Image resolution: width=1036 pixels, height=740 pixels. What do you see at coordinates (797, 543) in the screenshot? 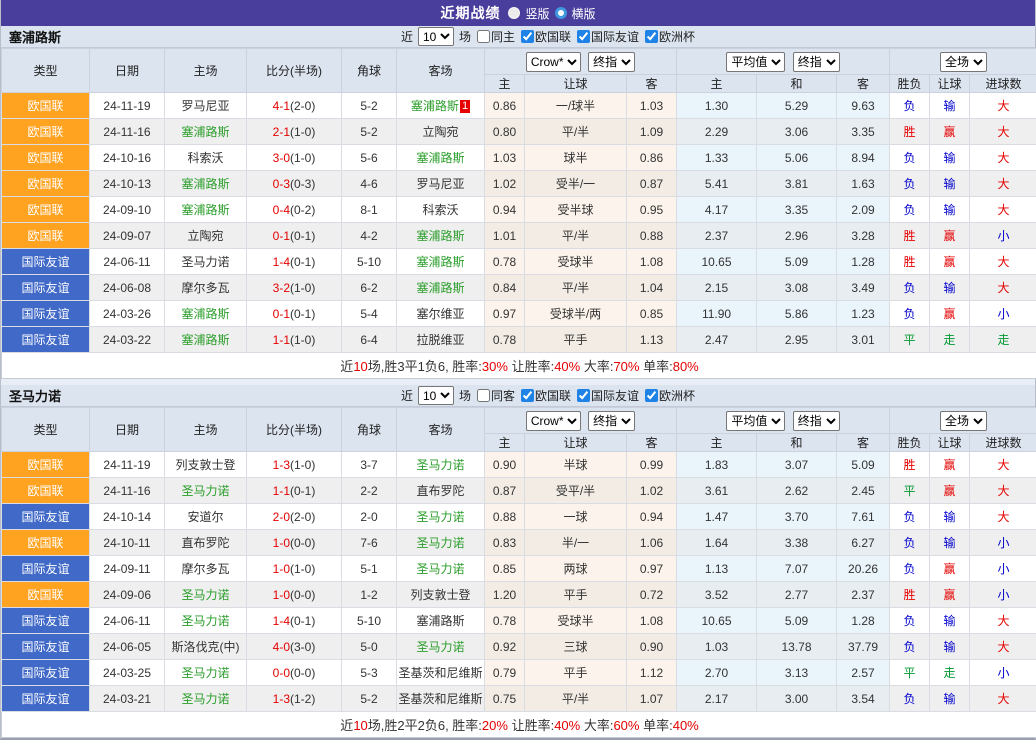
I see `avg-draw-odds: 3.38` at bounding box center [797, 543].